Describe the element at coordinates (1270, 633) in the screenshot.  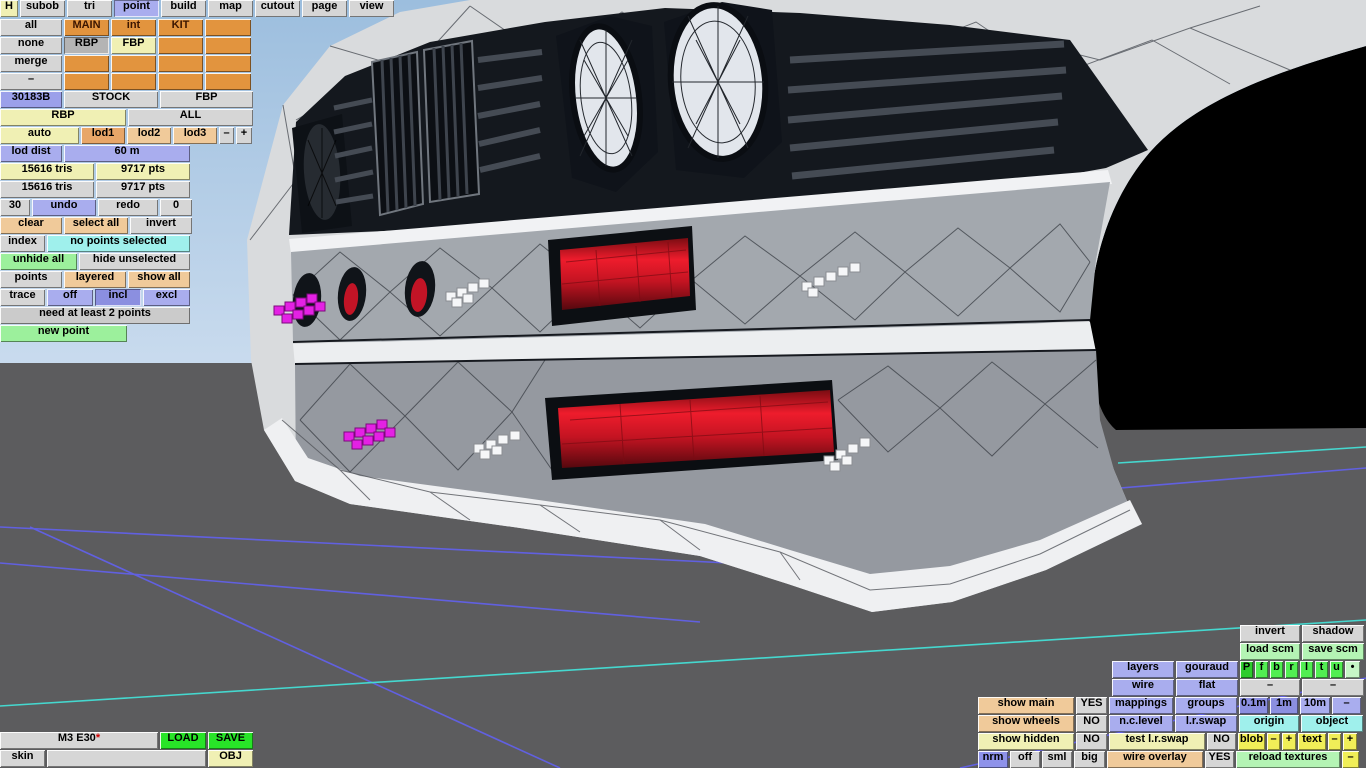
I see `invert-shadow-button: invert` at that location.